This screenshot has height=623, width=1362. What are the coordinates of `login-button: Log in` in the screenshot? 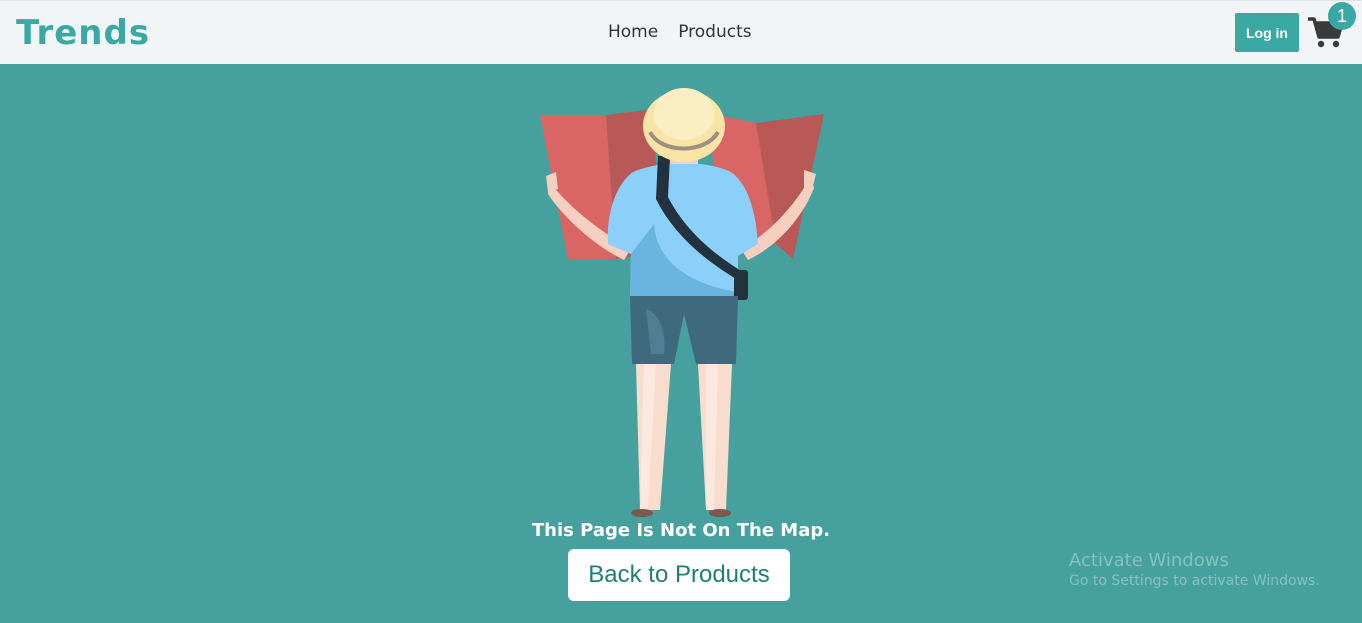 It's located at (1267, 32).